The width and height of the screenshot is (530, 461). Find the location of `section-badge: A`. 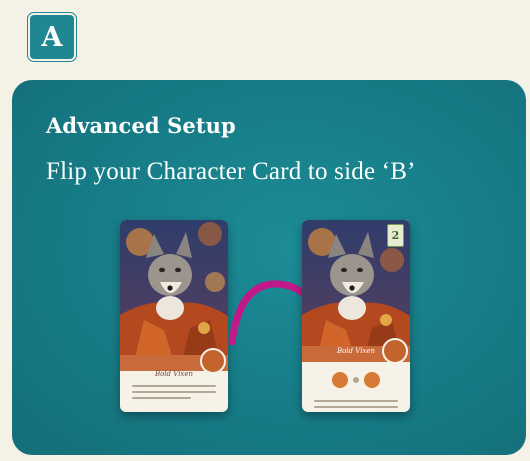

section-badge: A is located at coordinates (52, 37).